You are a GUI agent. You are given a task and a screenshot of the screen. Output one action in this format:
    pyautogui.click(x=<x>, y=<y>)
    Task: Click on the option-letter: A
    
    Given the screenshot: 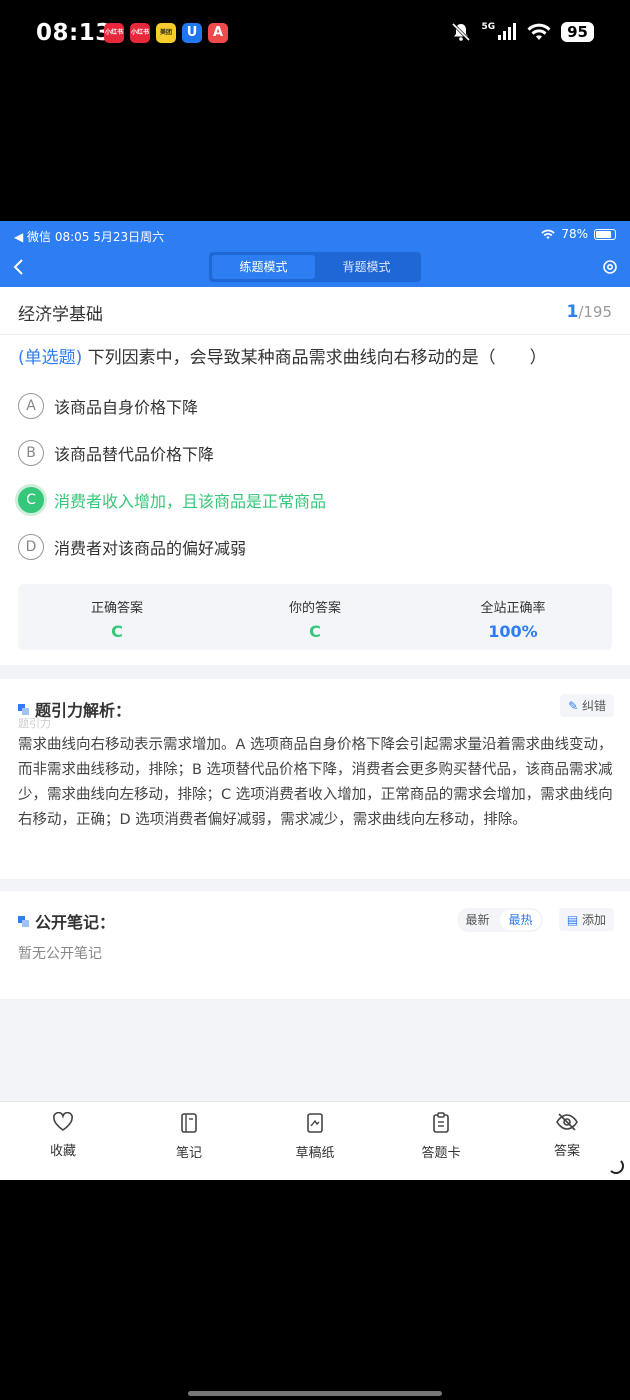 What is the action you would take?
    pyautogui.click(x=31, y=406)
    